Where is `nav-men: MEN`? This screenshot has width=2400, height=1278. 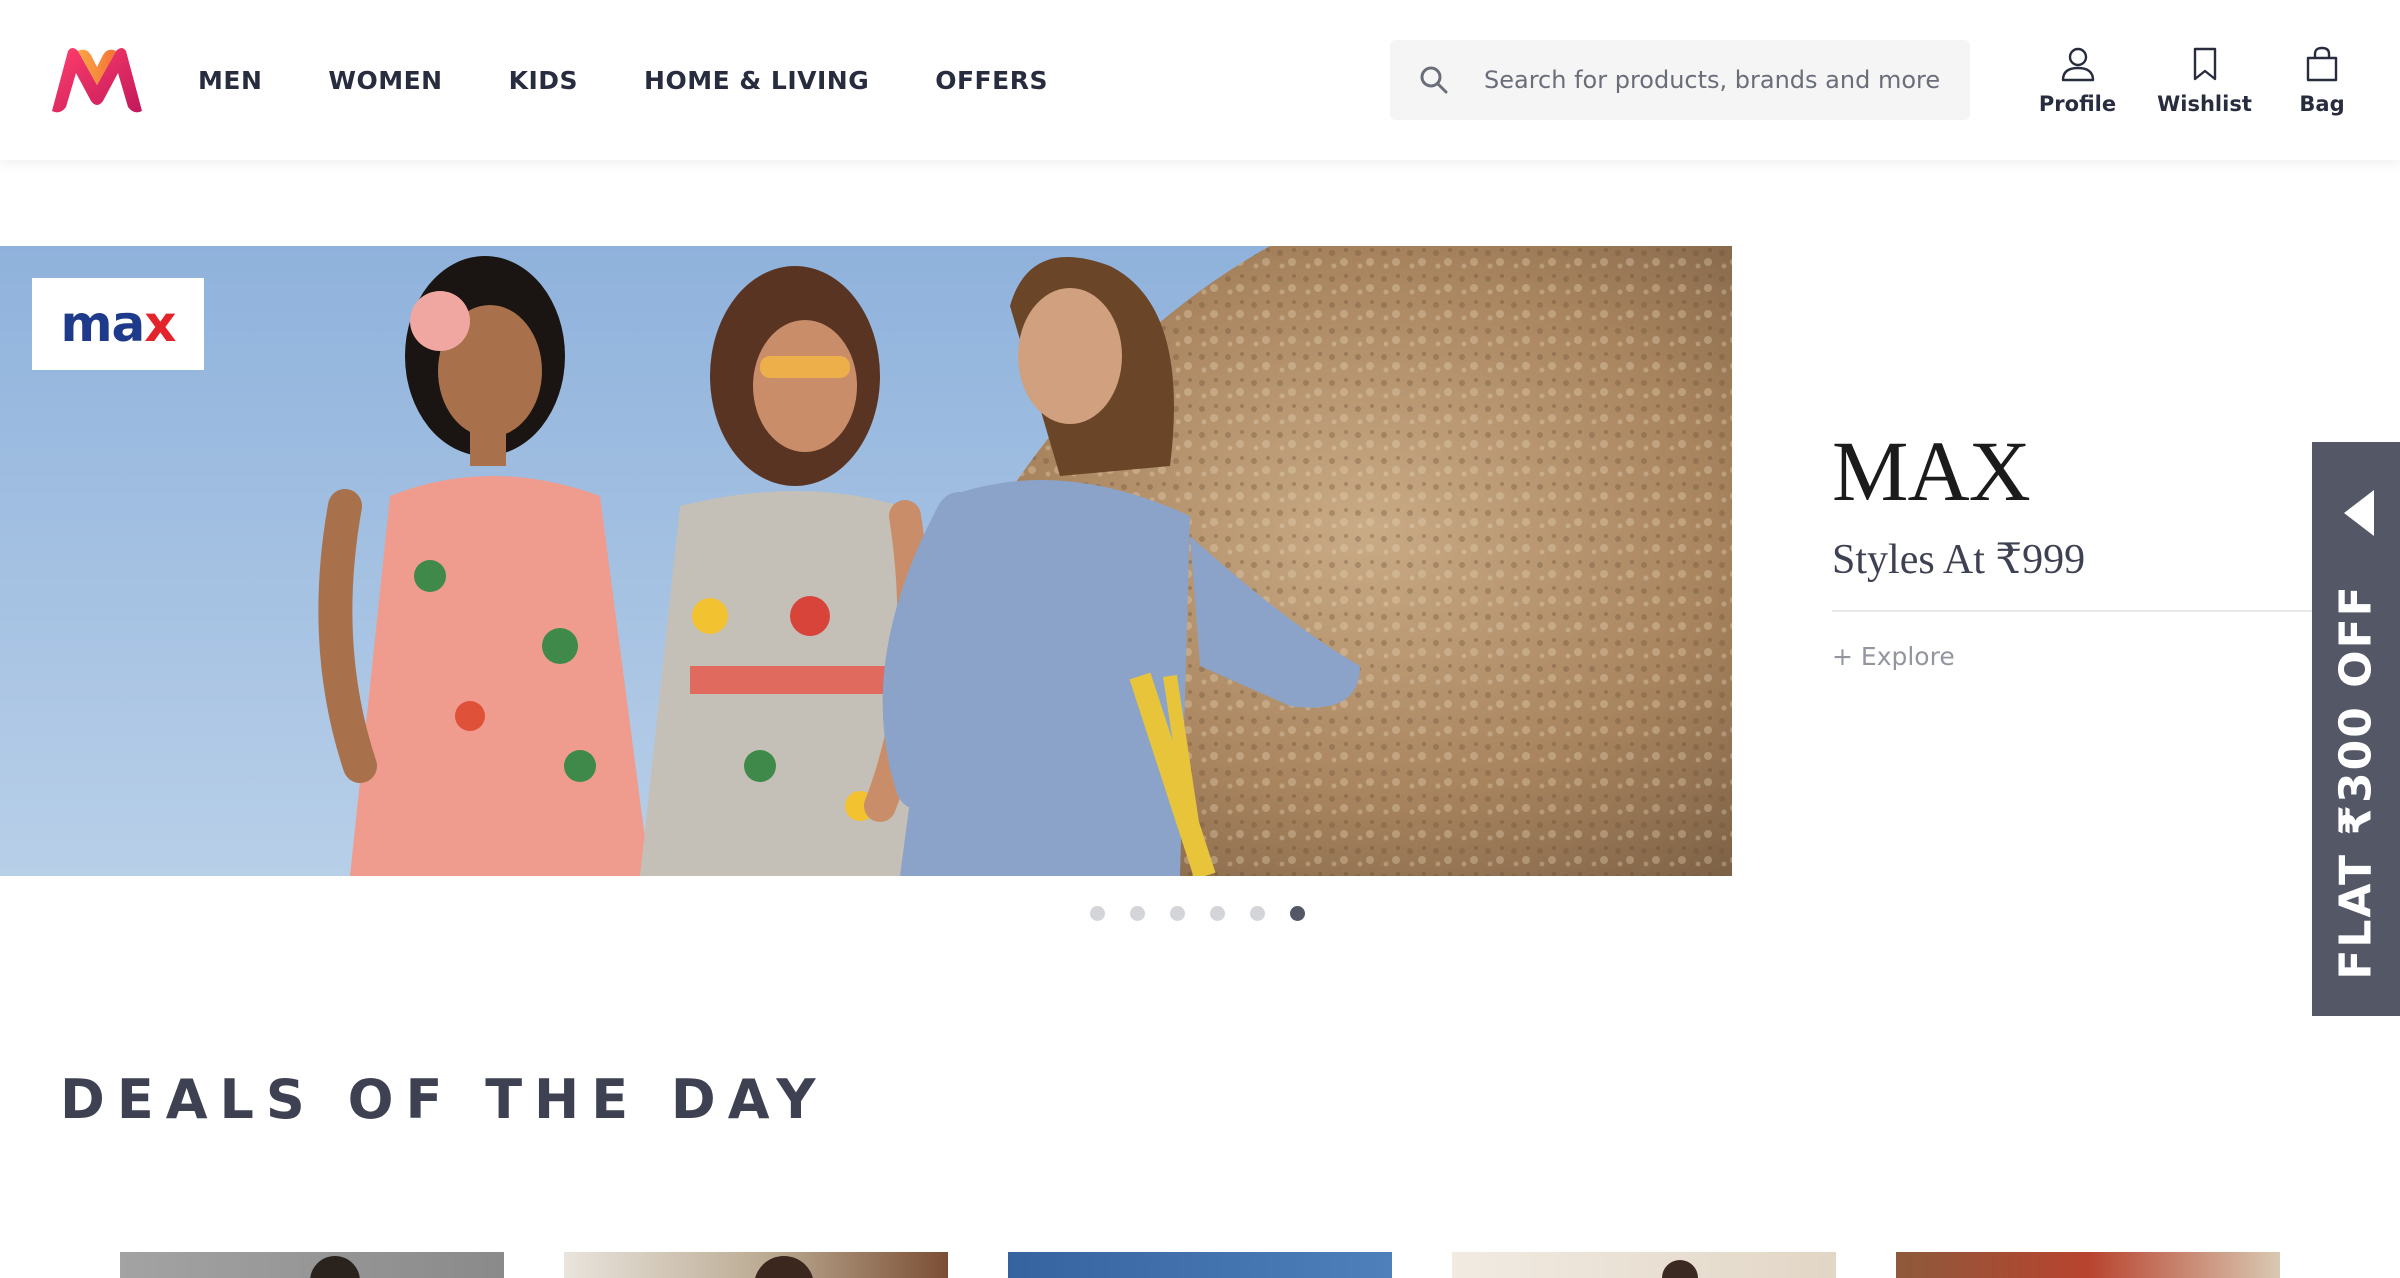 nav-men: MEN is located at coordinates (230, 80).